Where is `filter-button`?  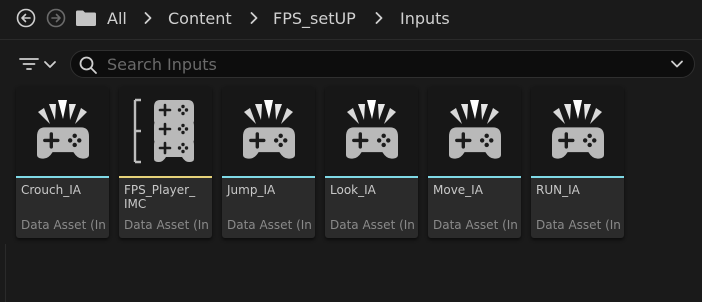
filter-button is located at coordinates (40, 64).